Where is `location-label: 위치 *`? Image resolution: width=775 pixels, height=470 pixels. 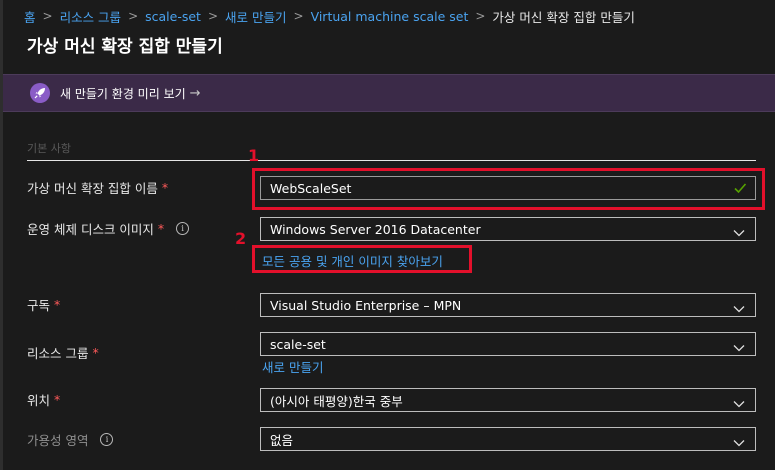 location-label: 위치 * is located at coordinates (43, 399).